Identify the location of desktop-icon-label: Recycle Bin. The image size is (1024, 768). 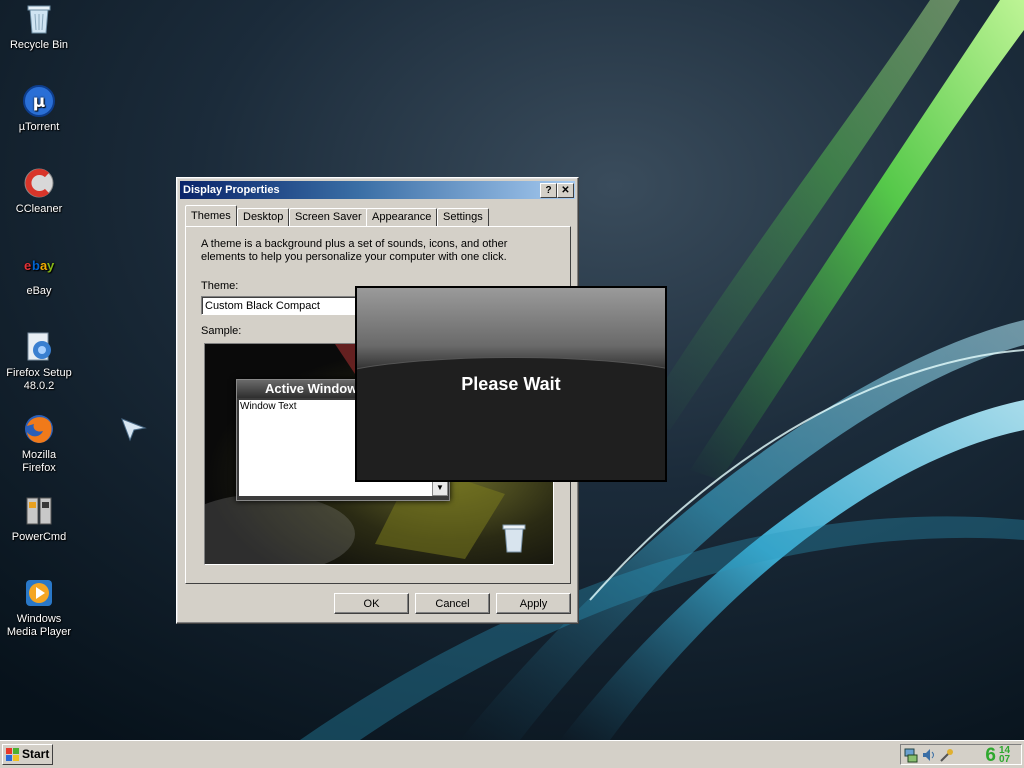
(39, 45).